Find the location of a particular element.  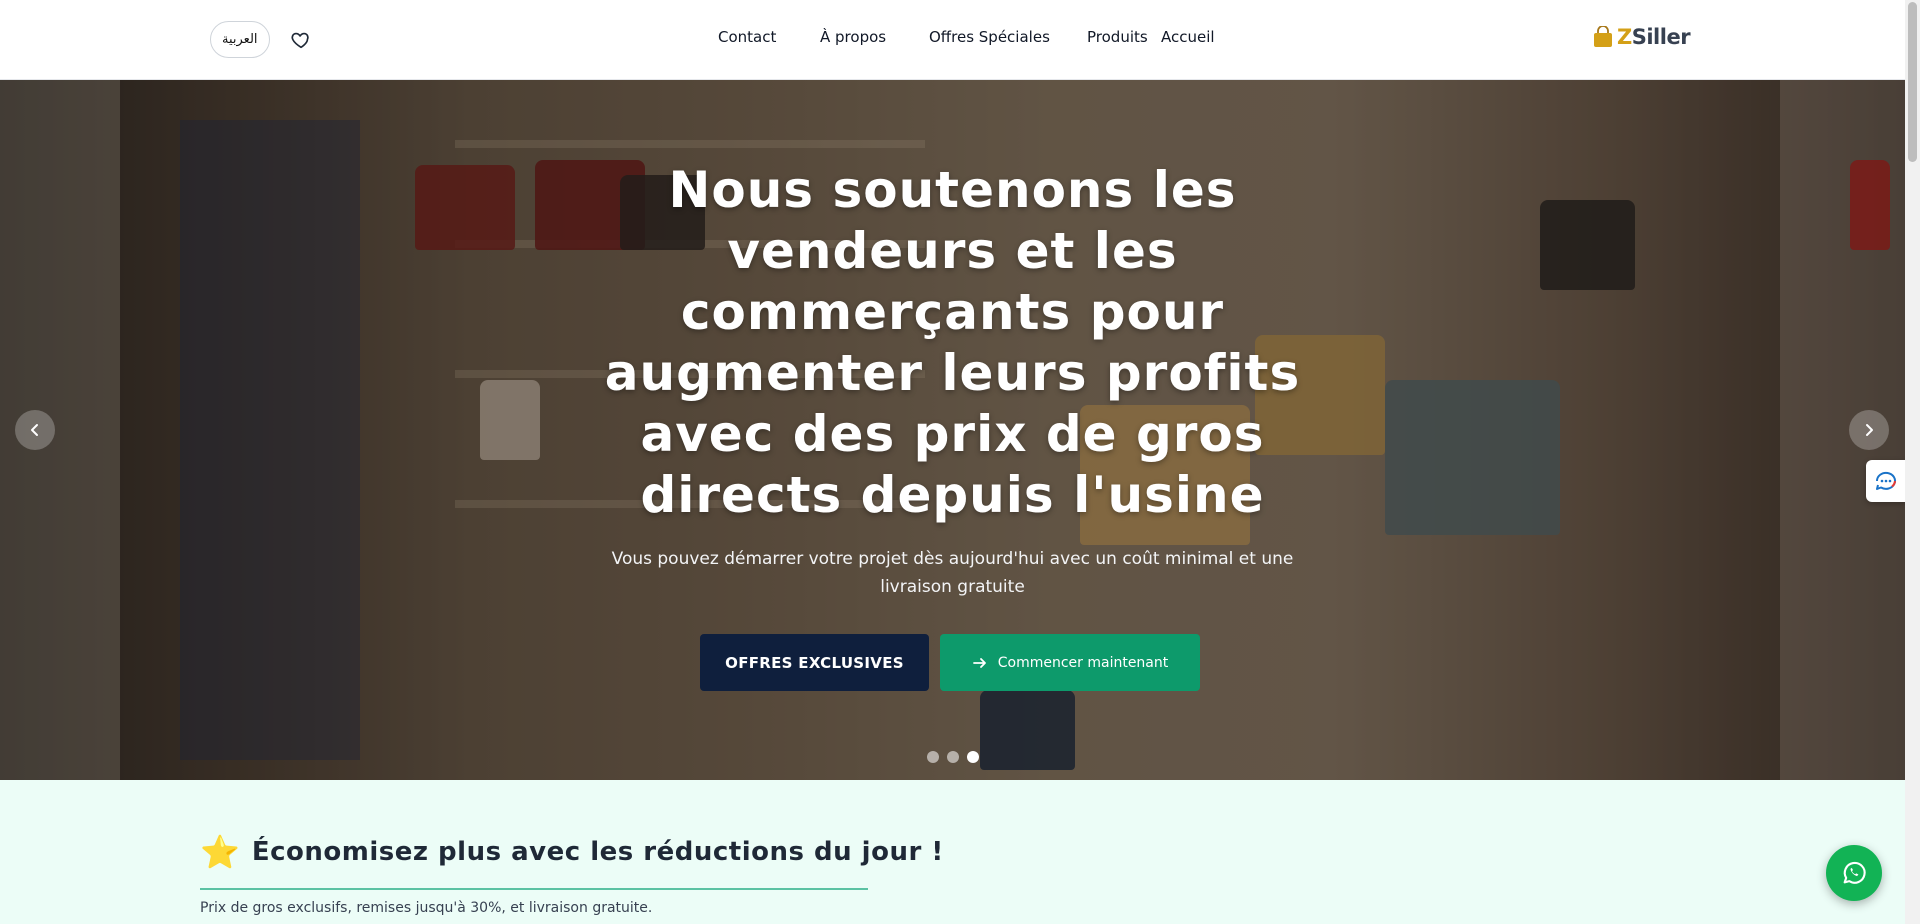

chat-widget-icon is located at coordinates (1885, 480).